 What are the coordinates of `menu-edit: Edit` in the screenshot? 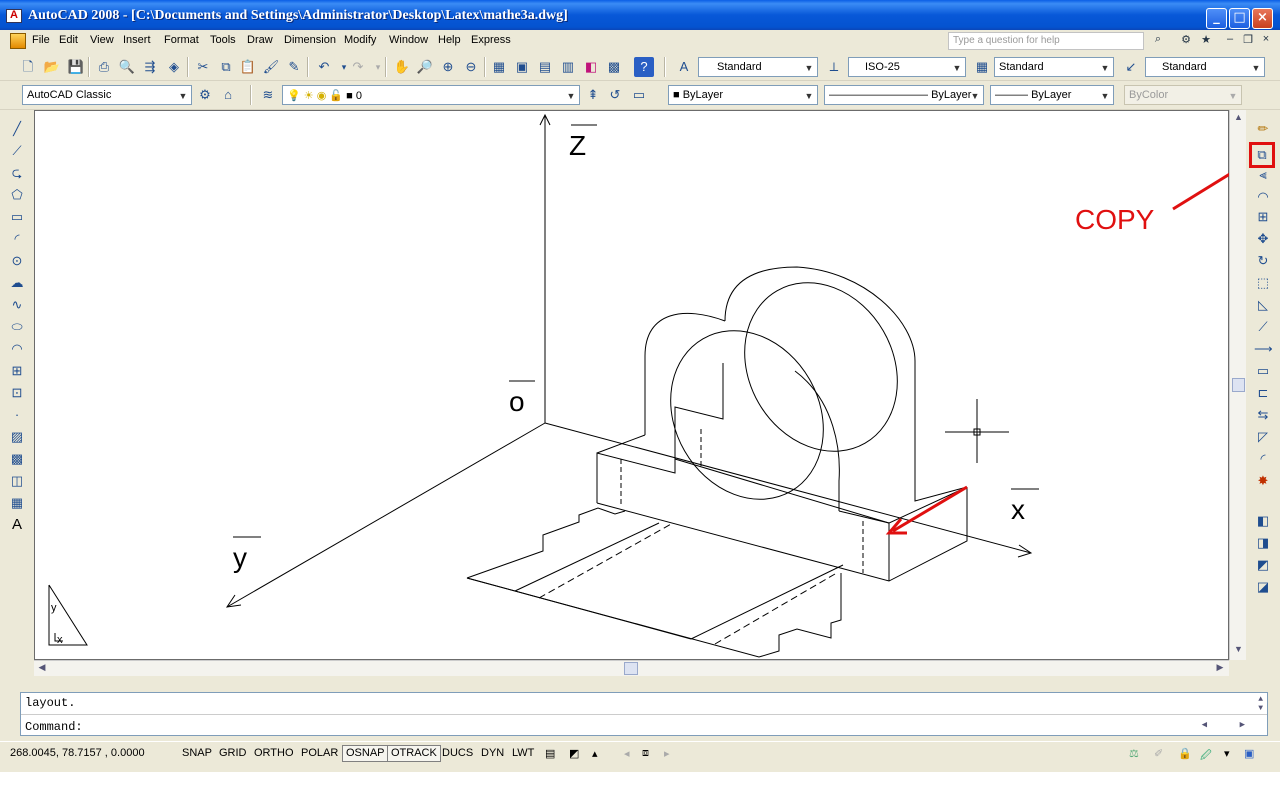 It's located at (68, 40).